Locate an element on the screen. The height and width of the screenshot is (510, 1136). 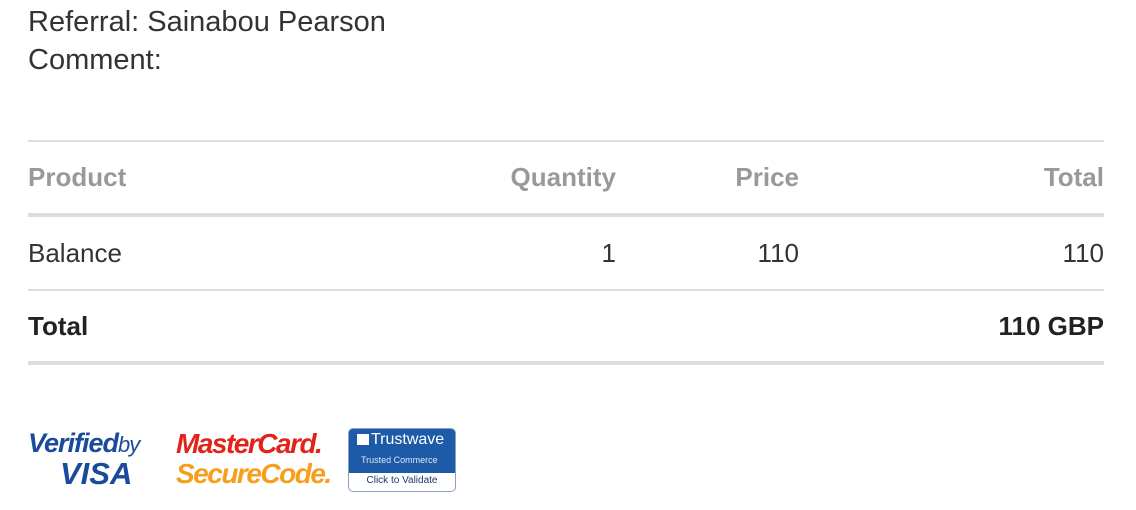
vbv-verified: Verified is located at coordinates (73, 443).